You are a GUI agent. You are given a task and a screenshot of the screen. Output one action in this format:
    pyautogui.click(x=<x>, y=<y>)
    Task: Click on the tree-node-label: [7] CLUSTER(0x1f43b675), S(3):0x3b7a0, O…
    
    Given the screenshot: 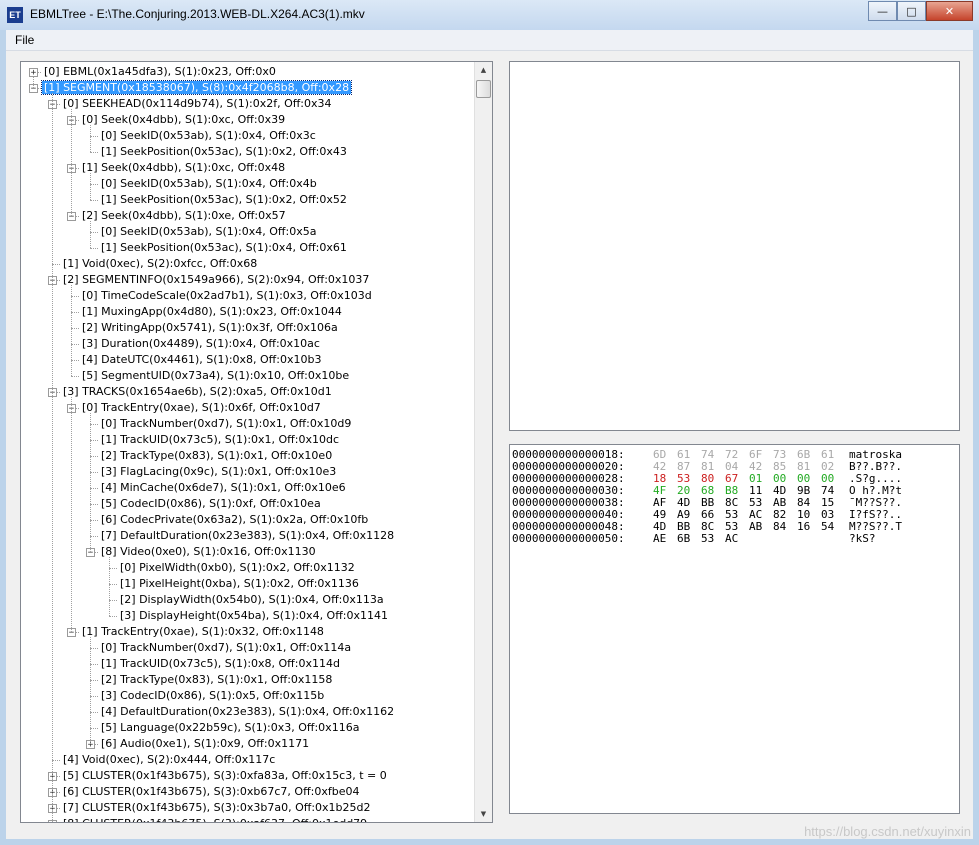 What is the action you would take?
    pyautogui.click(x=217, y=807)
    